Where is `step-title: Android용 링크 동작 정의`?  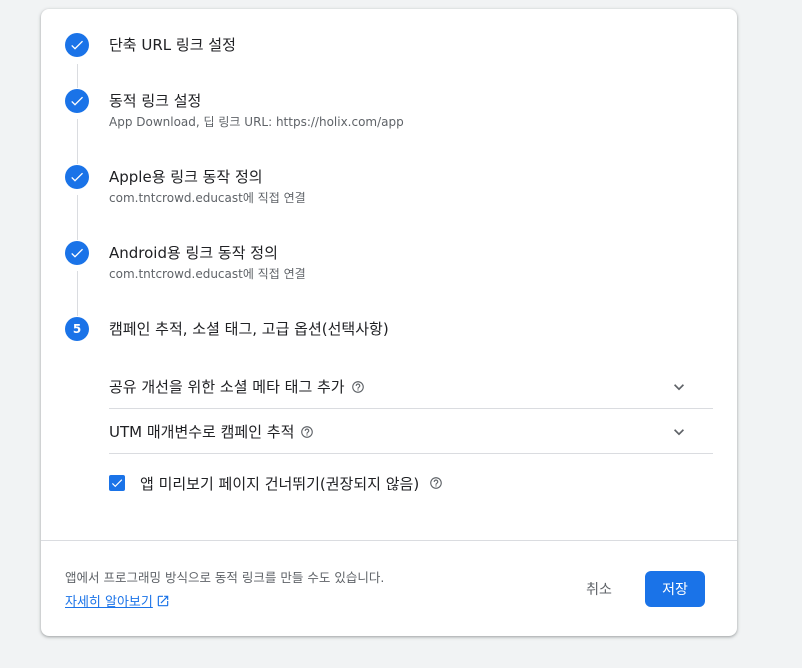 step-title: Android용 링크 동작 정의 is located at coordinates (193, 253).